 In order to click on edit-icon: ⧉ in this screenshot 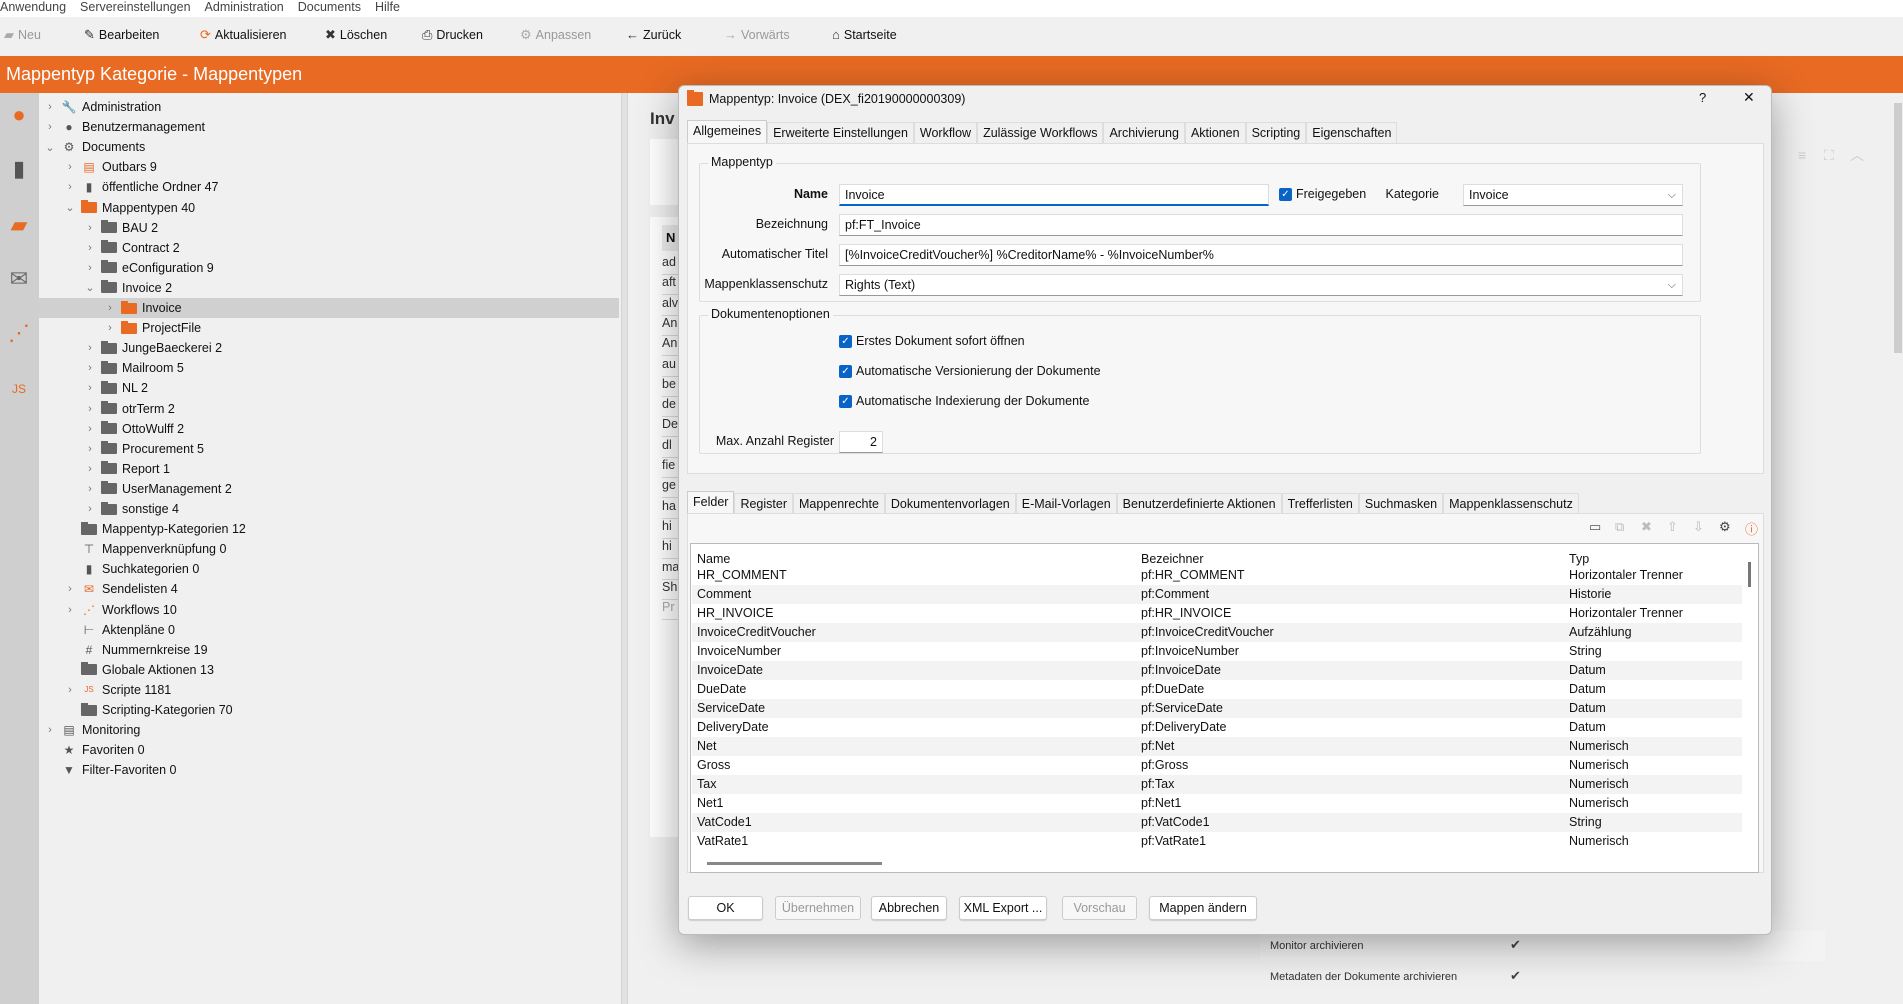, I will do `click(1619, 527)`.